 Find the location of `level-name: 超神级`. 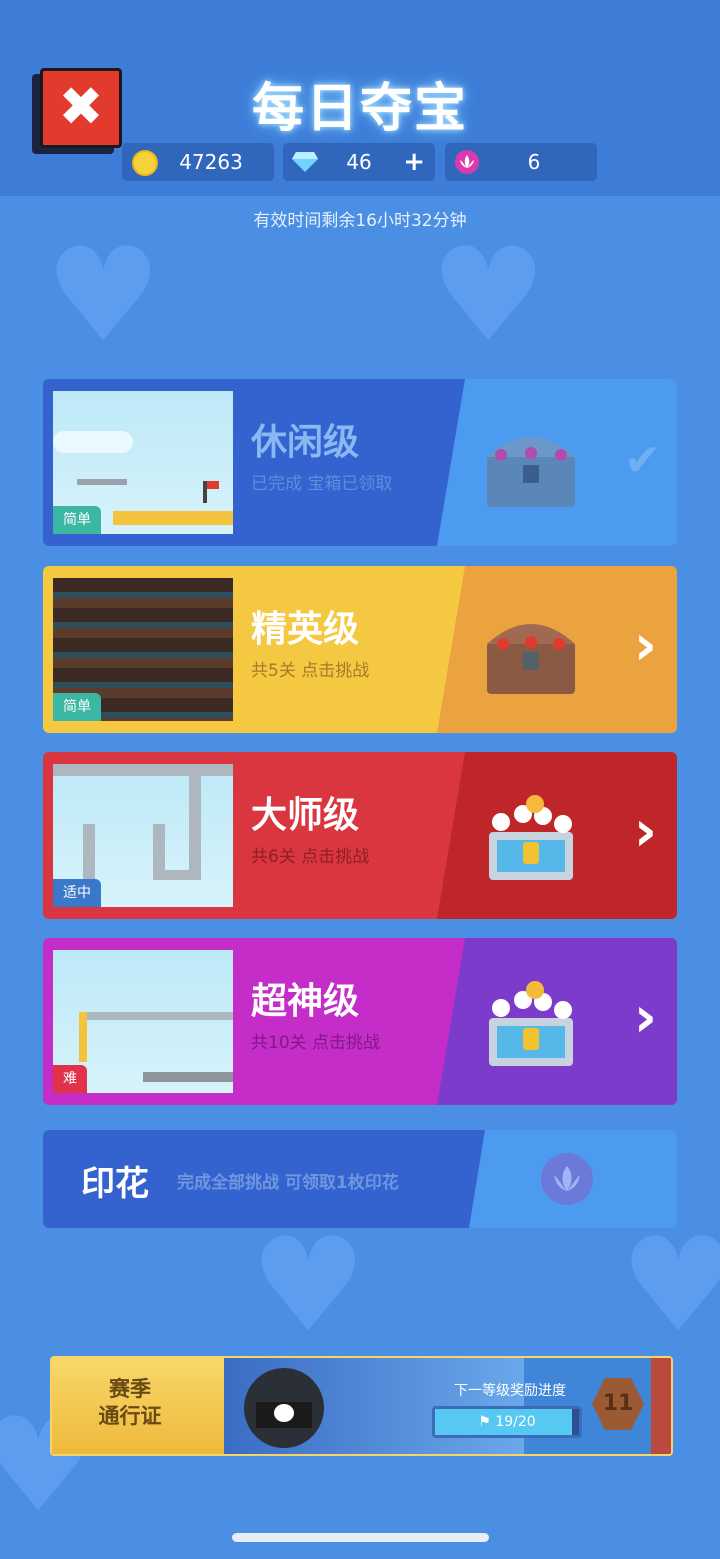

level-name: 超神级 is located at coordinates (305, 1001).